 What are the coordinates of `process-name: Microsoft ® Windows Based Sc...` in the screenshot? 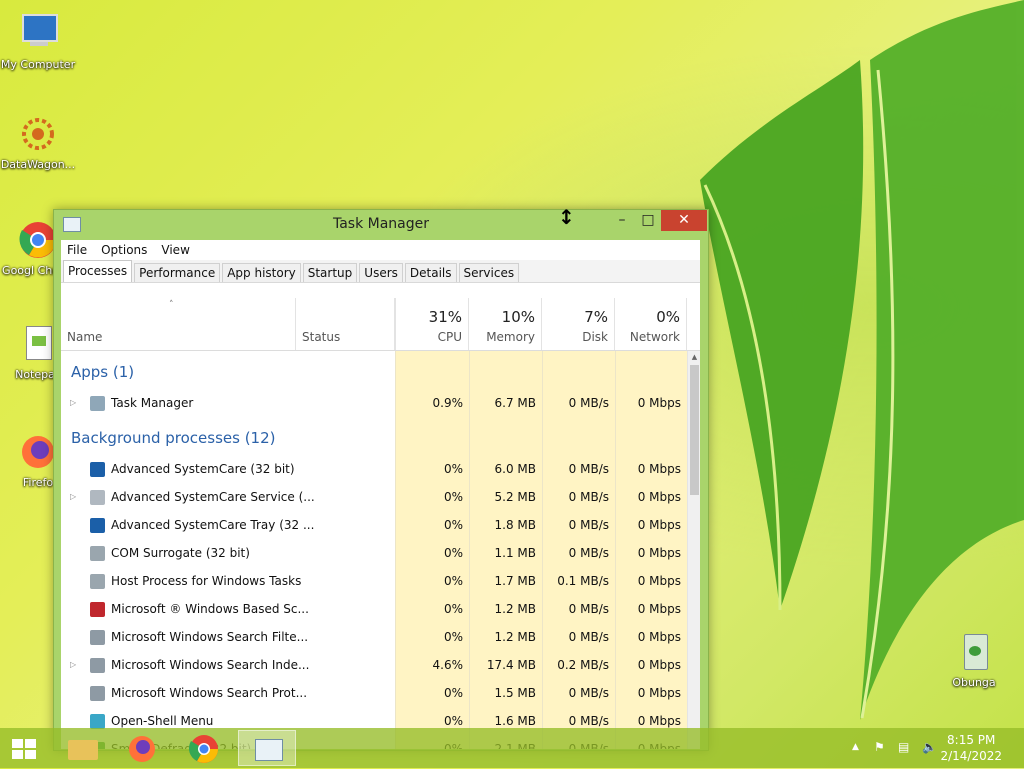 It's located at (210, 609).